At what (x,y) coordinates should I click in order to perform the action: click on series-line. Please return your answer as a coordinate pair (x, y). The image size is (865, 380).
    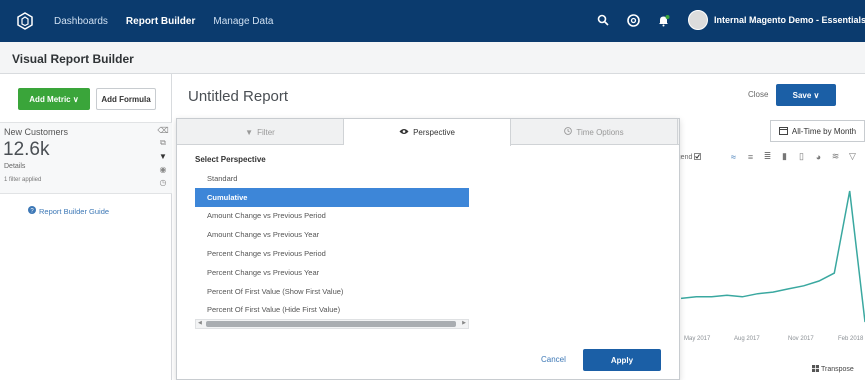
    Looking at the image, I should click on (773, 256).